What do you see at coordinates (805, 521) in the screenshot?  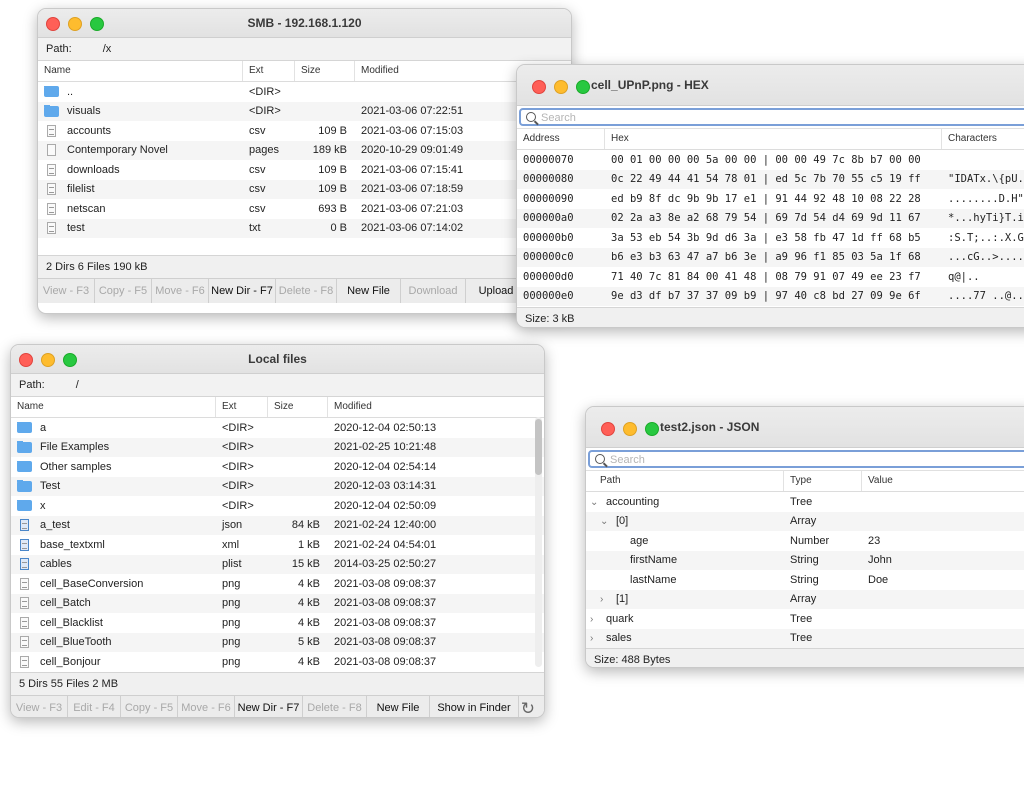 I see `tree-row: ⌄ [0] Array` at bounding box center [805, 521].